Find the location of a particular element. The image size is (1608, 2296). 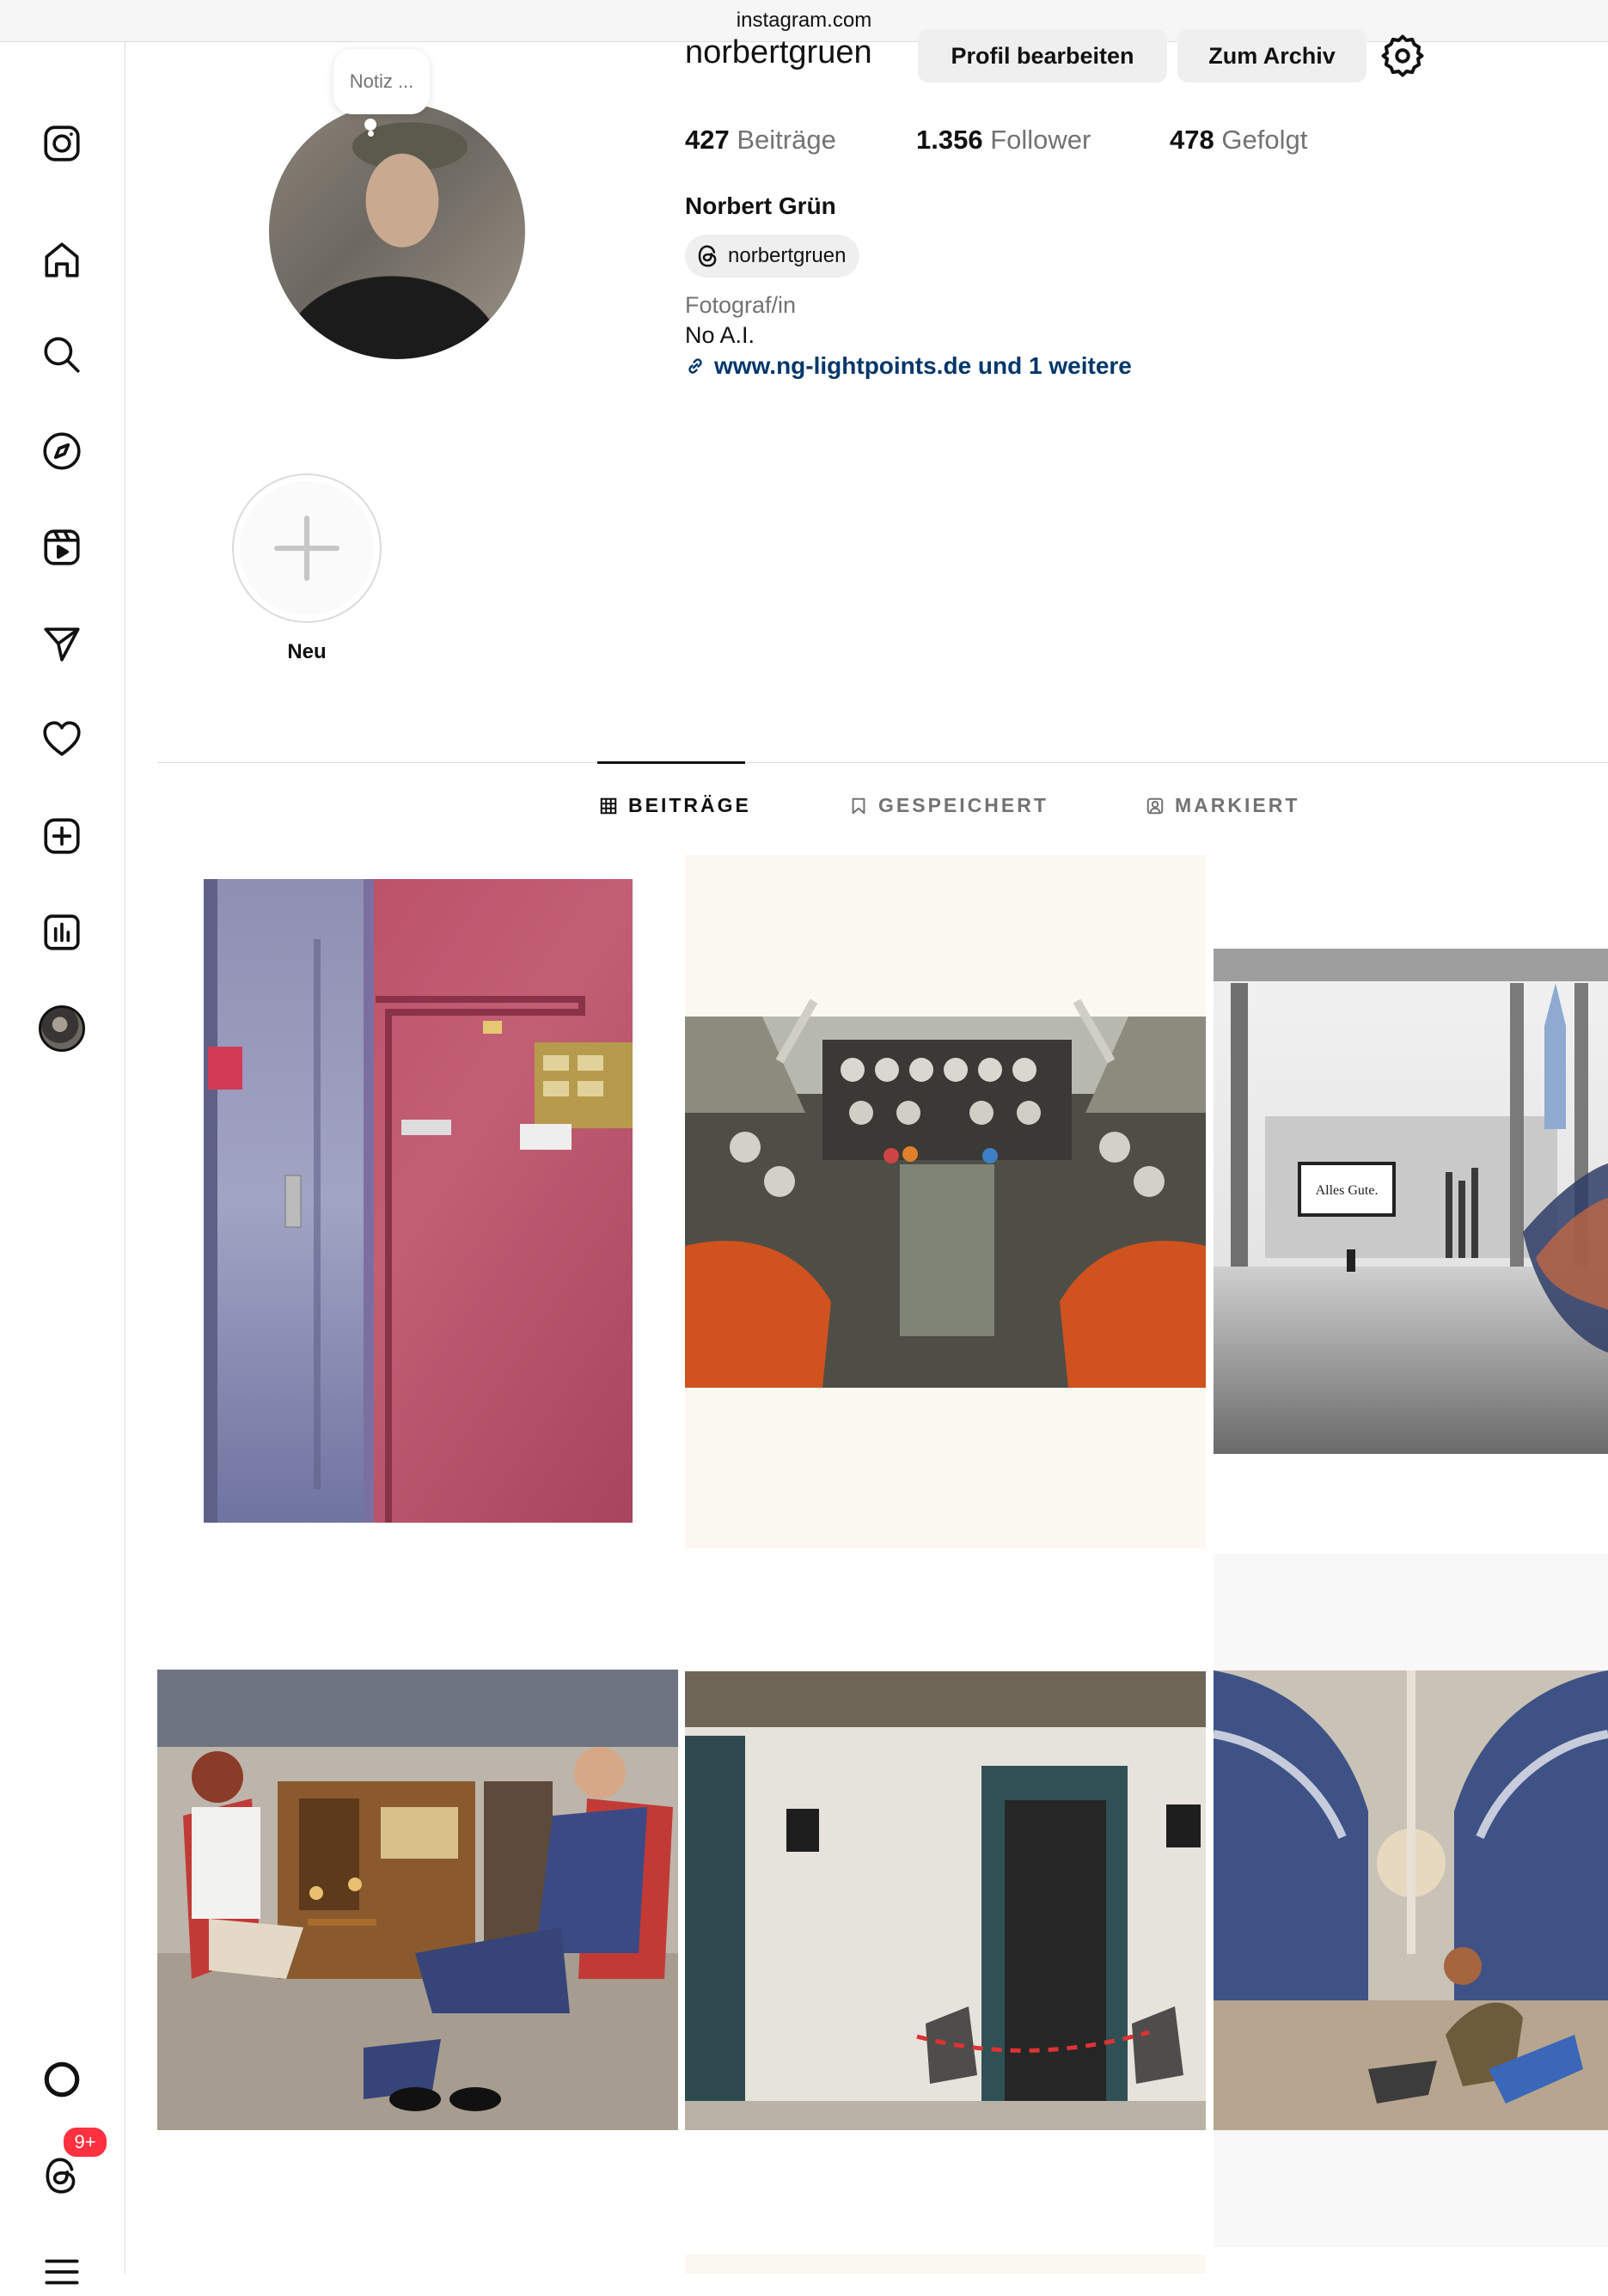

edit-profile-button: Profil bearbeiten is located at coordinates (1042, 55).